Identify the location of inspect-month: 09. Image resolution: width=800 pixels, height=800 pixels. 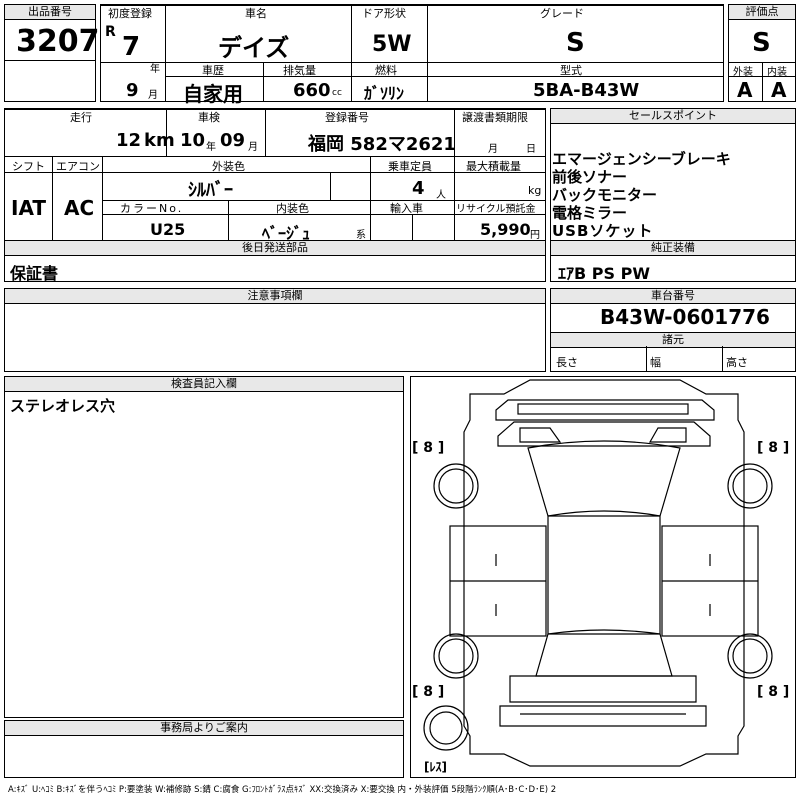
(233, 140).